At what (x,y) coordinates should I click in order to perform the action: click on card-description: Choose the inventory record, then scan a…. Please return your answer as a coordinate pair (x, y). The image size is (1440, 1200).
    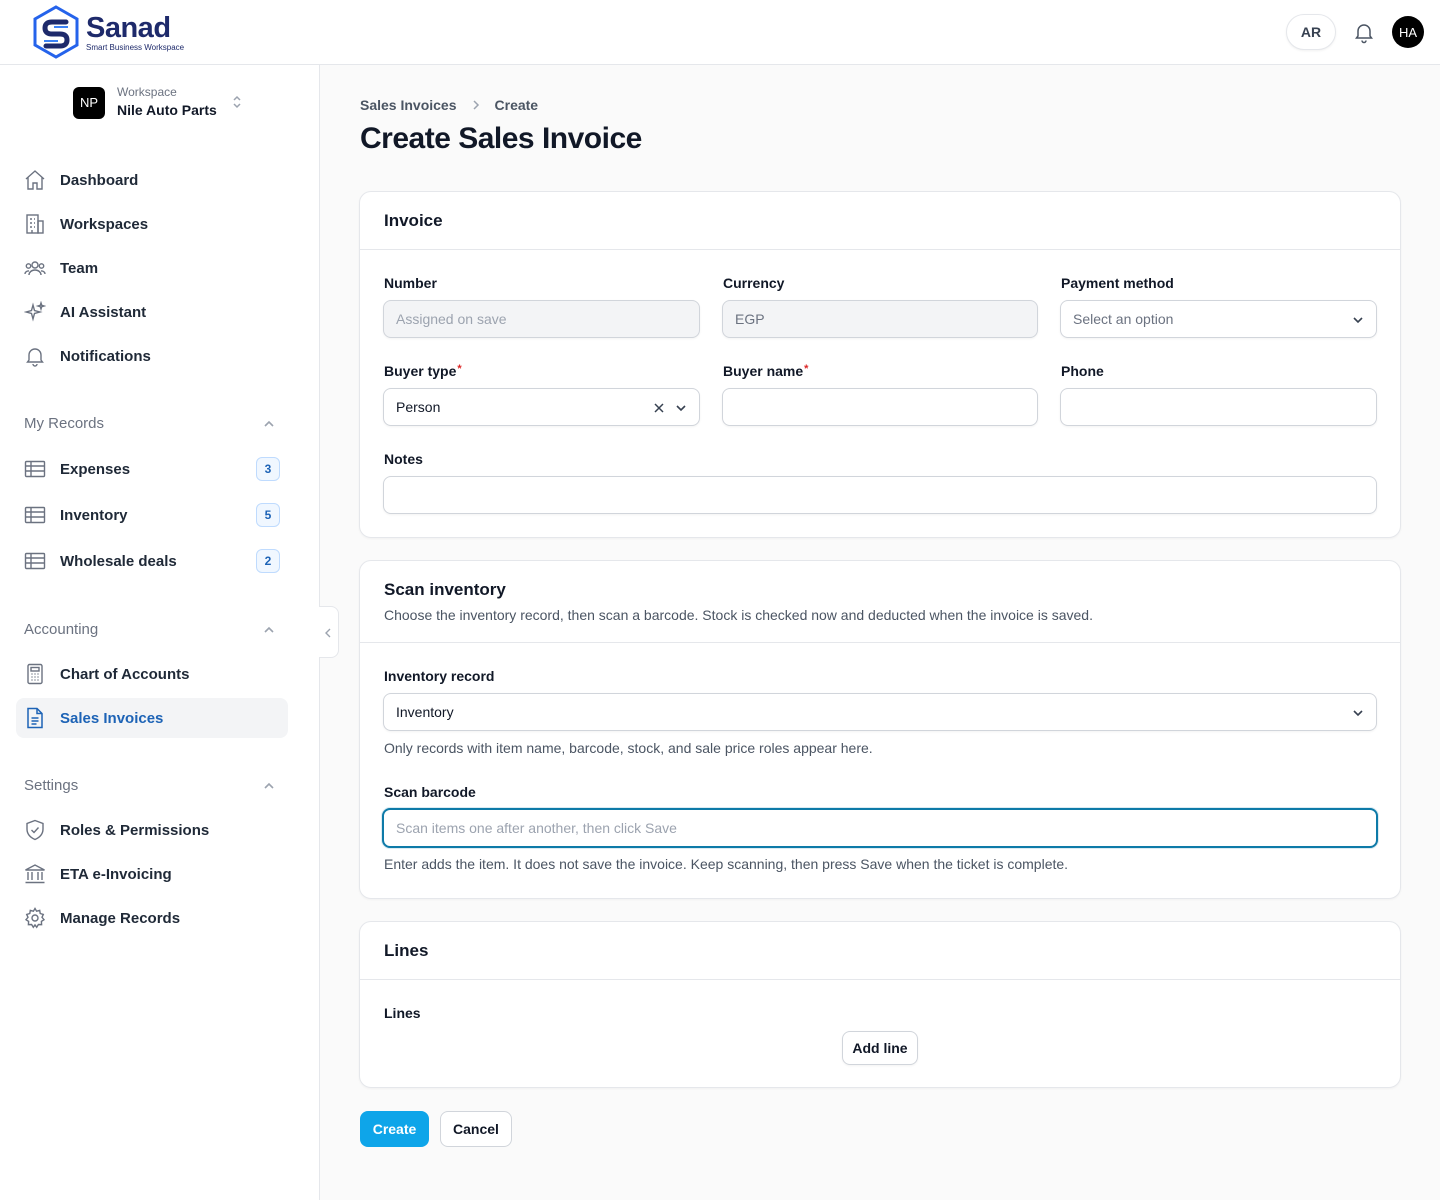
    Looking at the image, I should click on (738, 615).